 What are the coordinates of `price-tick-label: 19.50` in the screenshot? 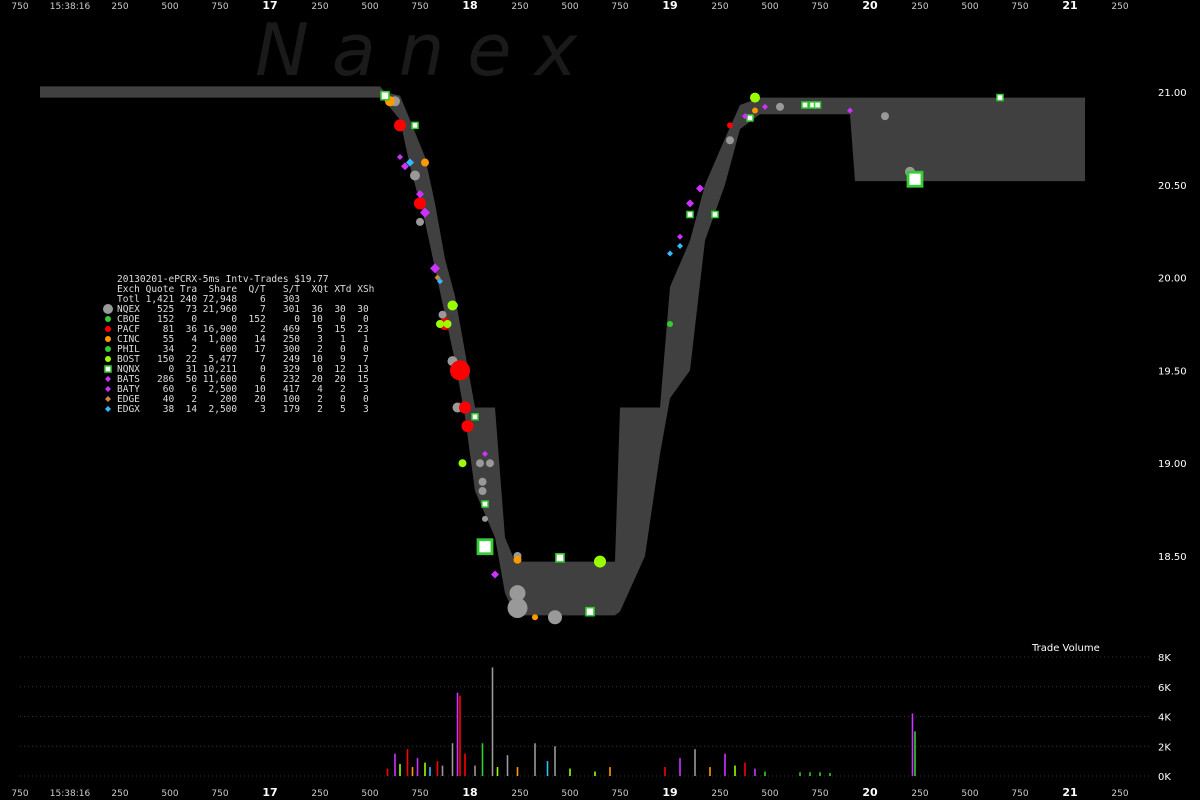 It's located at (1172, 371).